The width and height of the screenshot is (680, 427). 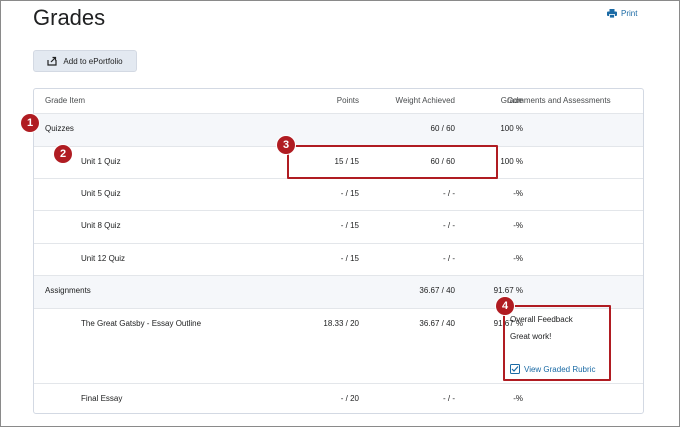 What do you see at coordinates (505, 306) in the screenshot?
I see `callout-badge-4: 4` at bounding box center [505, 306].